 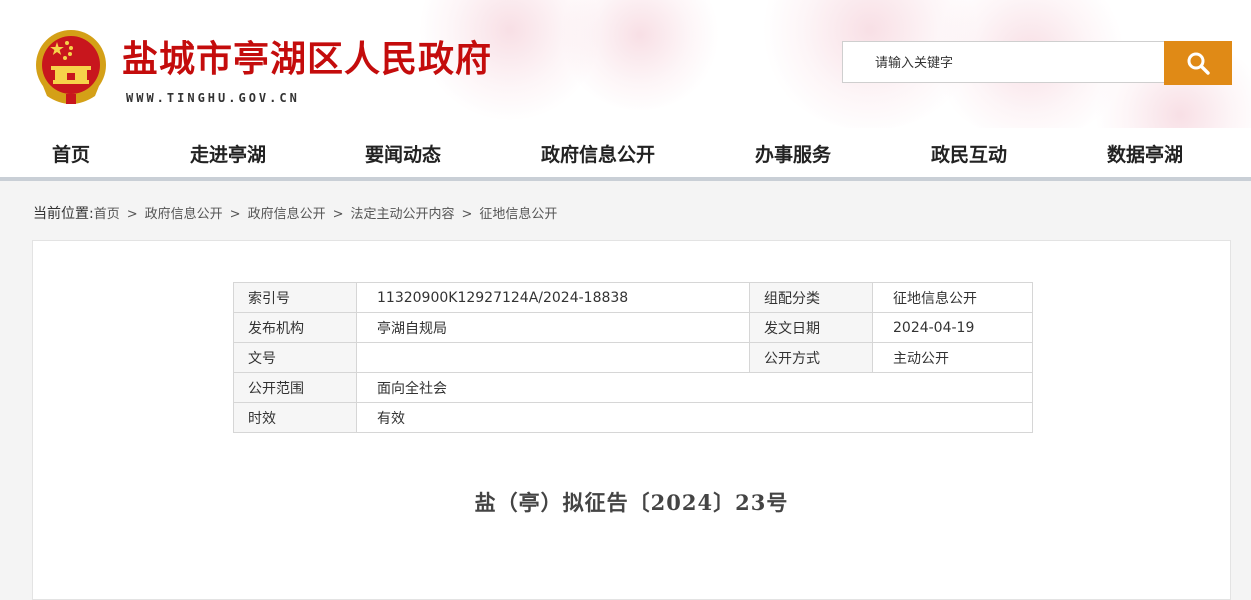 What do you see at coordinates (553, 357) in the screenshot?
I see `doc-no-value` at bounding box center [553, 357].